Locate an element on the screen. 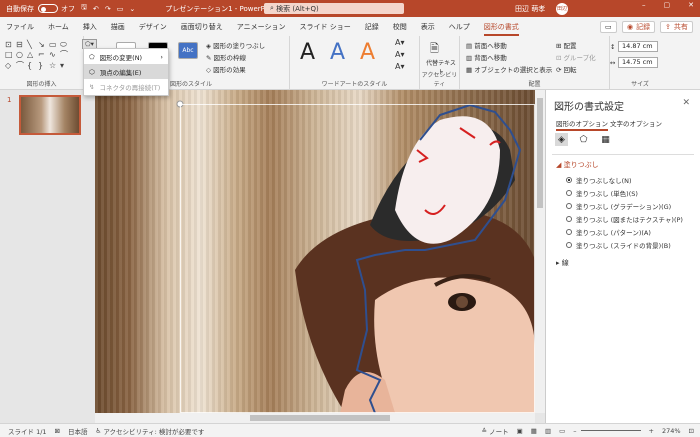 The width and height of the screenshot is (700, 437). line-shape-icon: ╲ is located at coordinates (32, 44).